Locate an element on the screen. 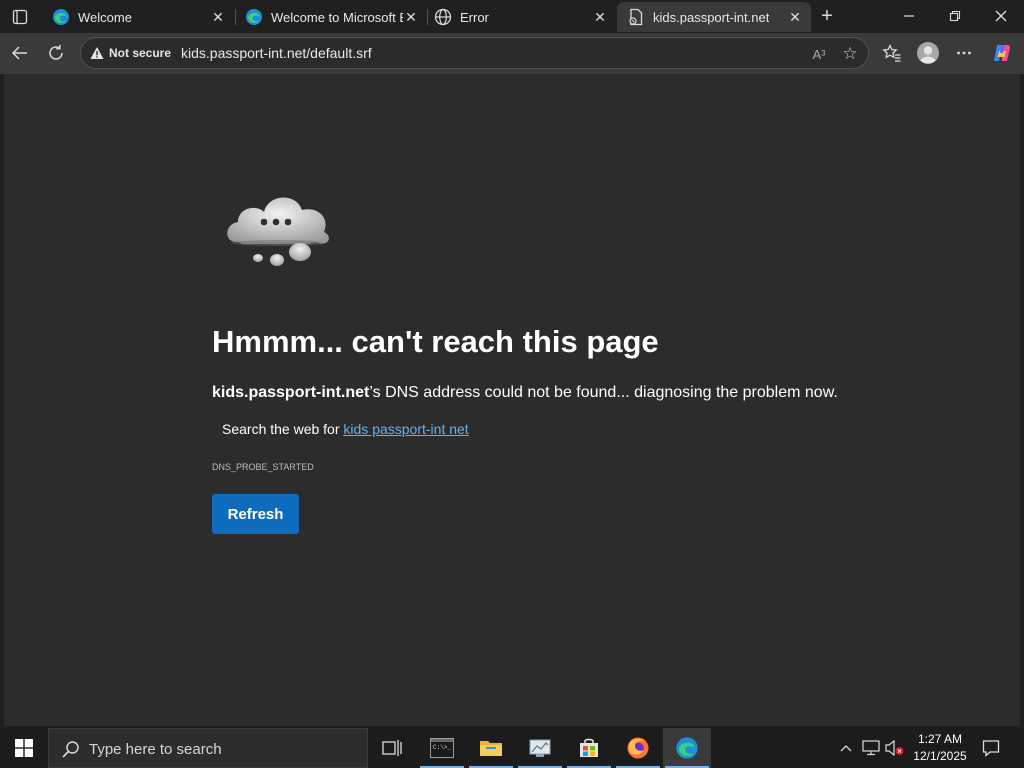  tab-title: kids.passport-int.net is located at coordinates (711, 17).